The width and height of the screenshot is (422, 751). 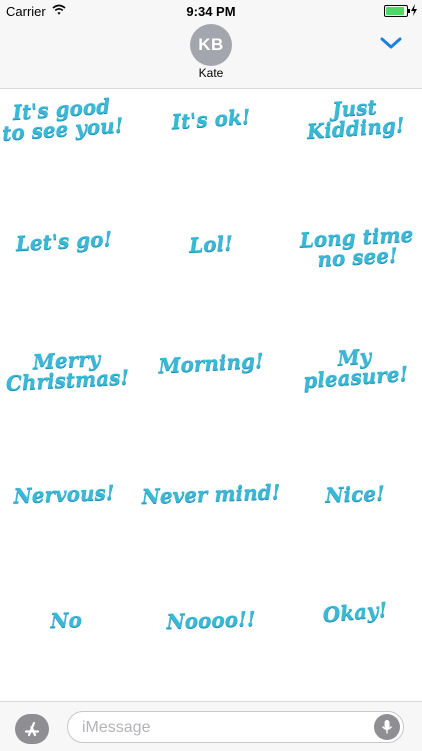 I want to click on sticker-nervous: Nervous!, so click(x=67, y=494).